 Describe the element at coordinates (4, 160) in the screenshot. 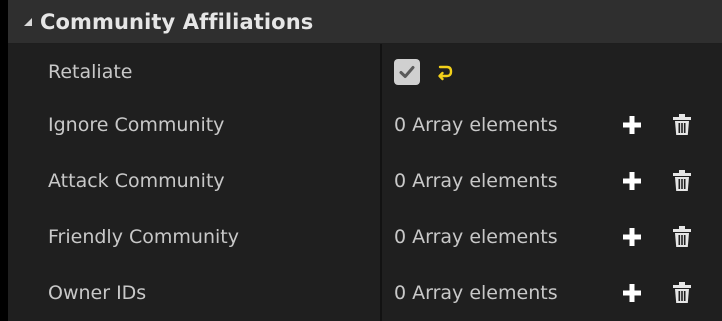

I see `panel-left-edge` at that location.